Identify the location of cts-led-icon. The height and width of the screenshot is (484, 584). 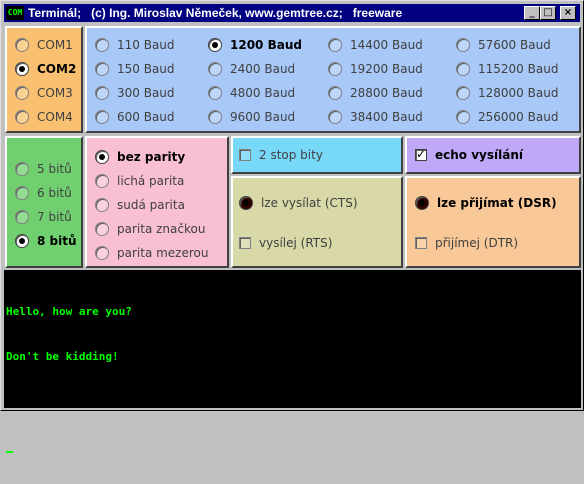
(246, 203).